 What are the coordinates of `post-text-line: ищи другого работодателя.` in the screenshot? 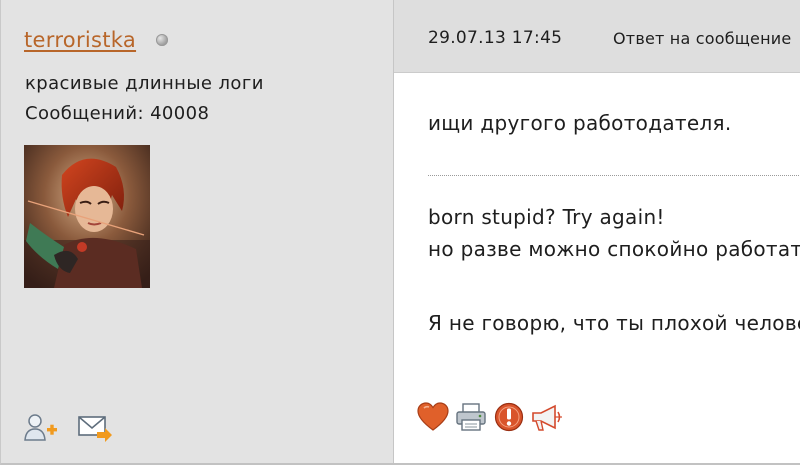 It's located at (580, 123).